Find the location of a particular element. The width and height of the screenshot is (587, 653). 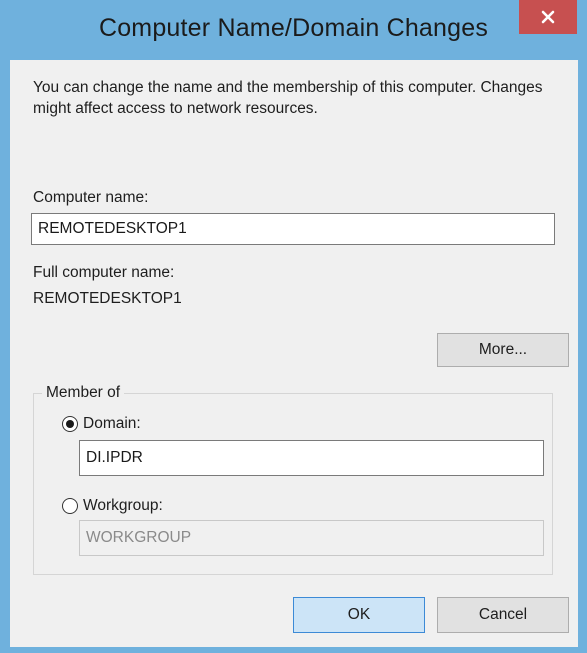

title-bar: Computer Name/Domain Changes is located at coordinates (293, 30).